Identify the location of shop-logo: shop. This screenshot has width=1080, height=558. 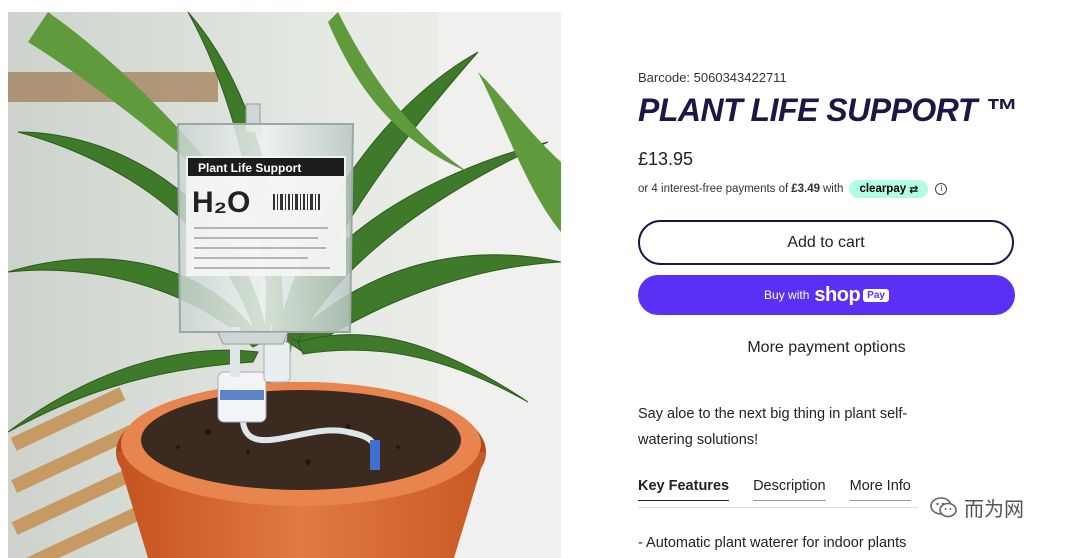
(837, 294).